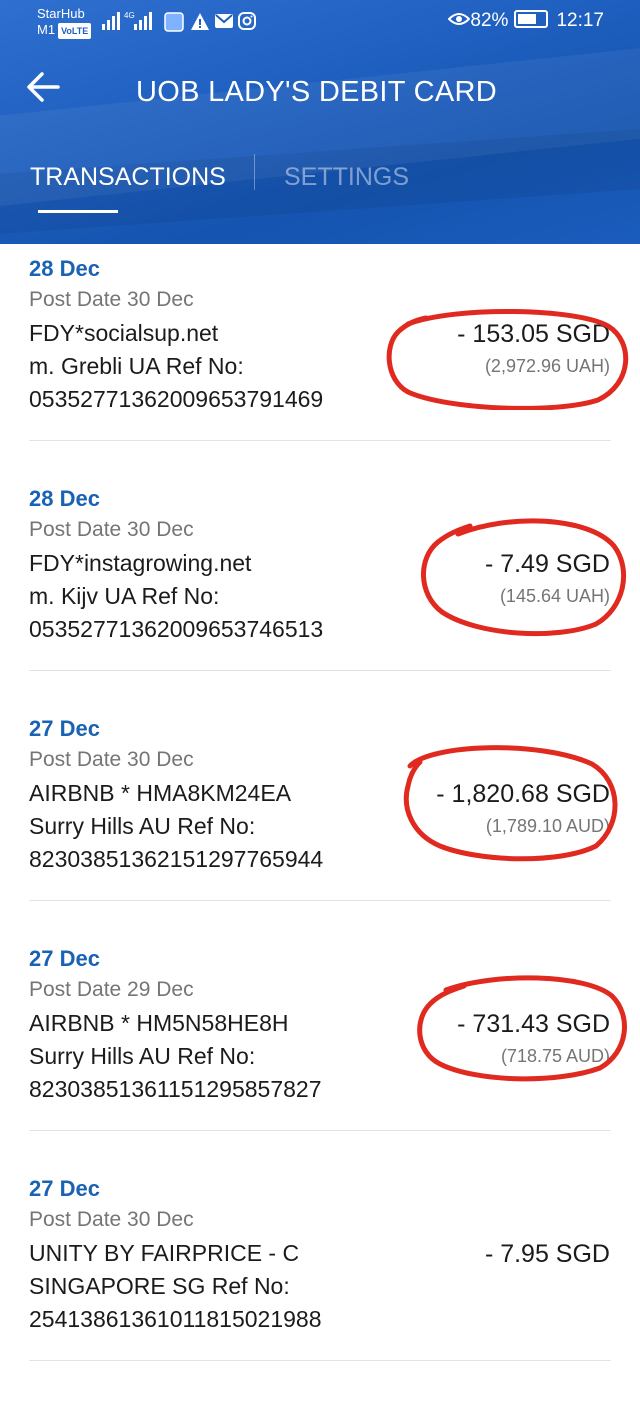 The image size is (640, 1406). I want to click on post-date: Post Date 29 Dec, so click(111, 989).